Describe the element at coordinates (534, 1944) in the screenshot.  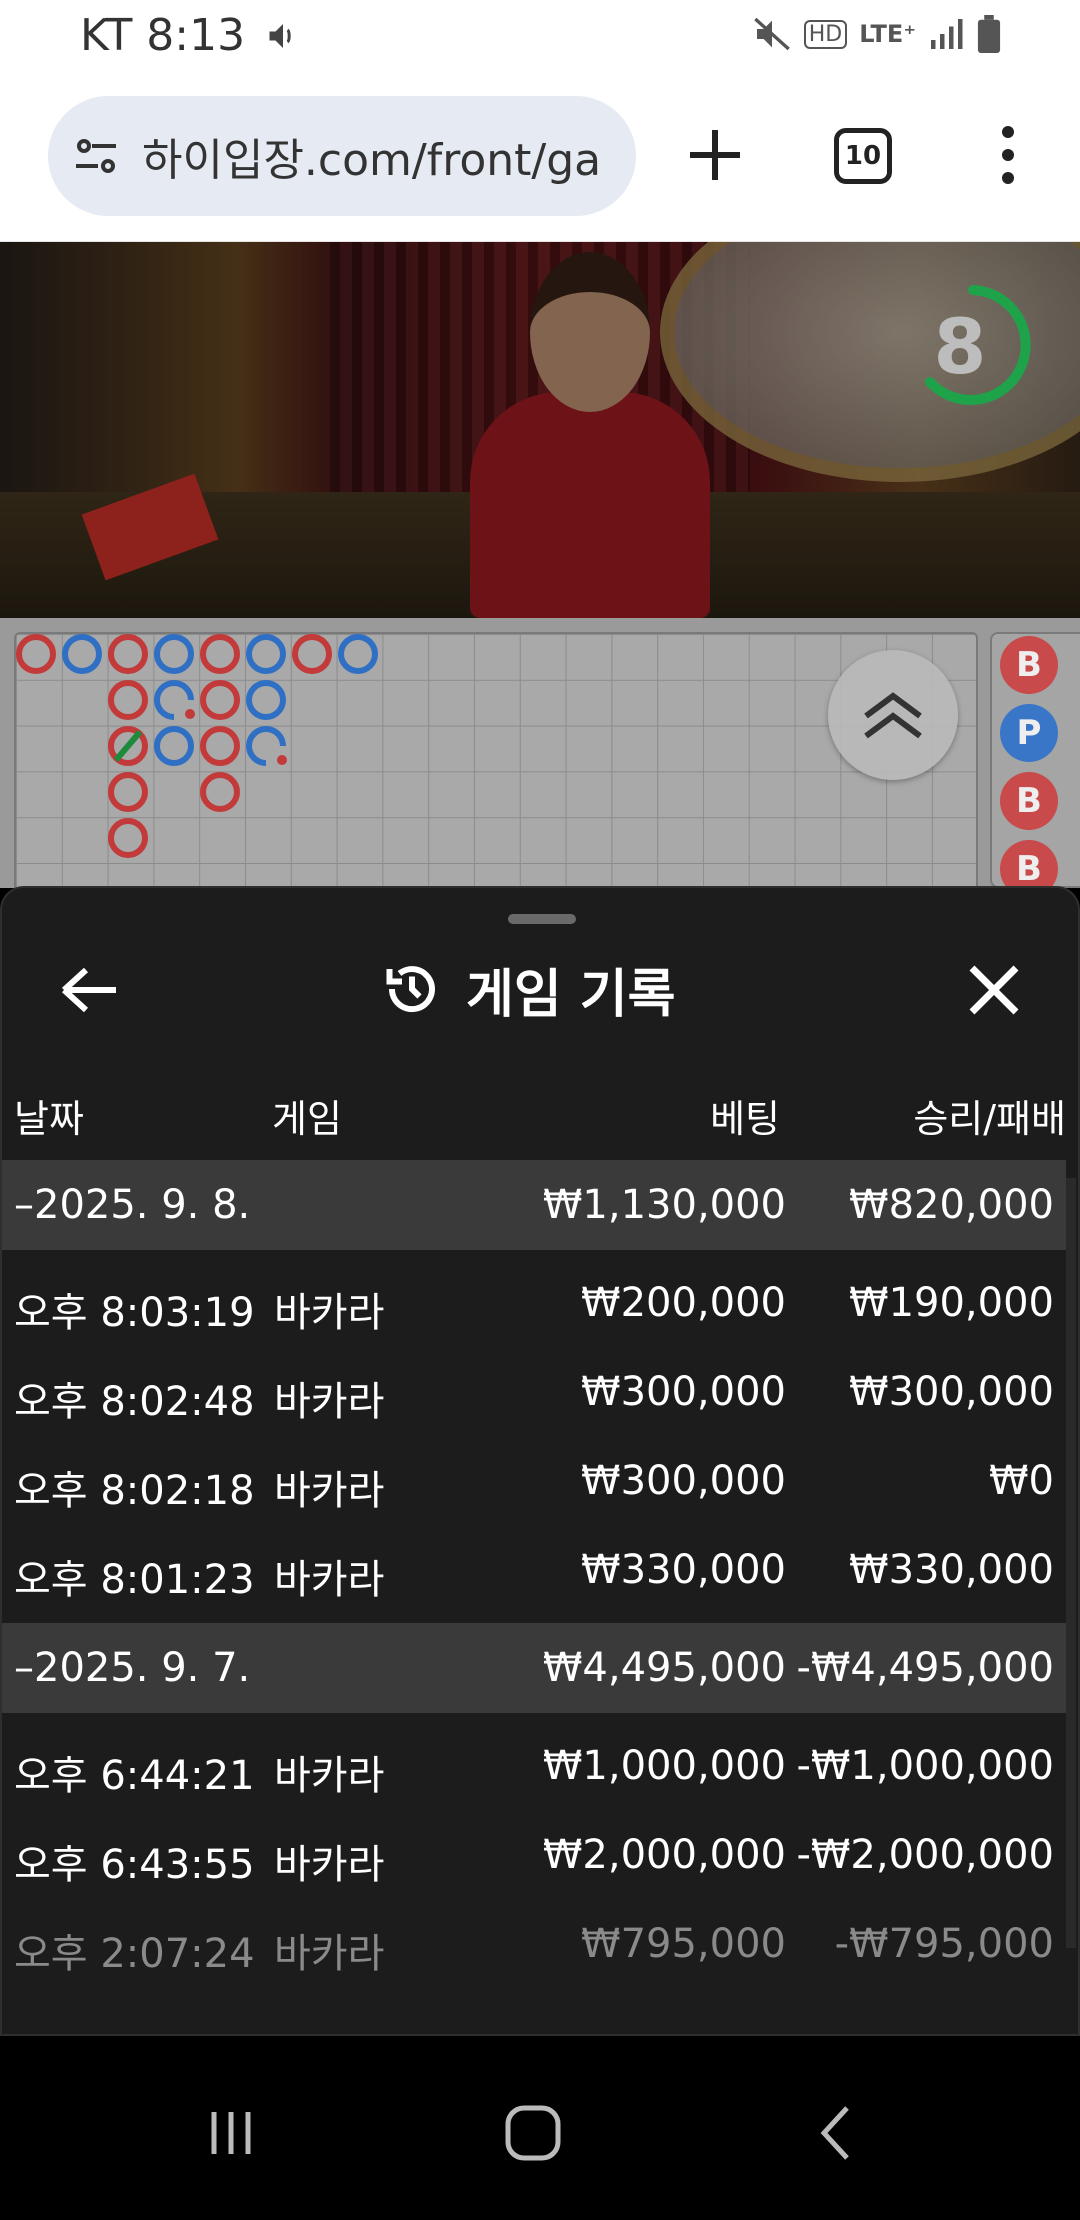
I see `table-row: 오후 2:07:24 바카라 ₩795,000 -₩795,000` at that location.